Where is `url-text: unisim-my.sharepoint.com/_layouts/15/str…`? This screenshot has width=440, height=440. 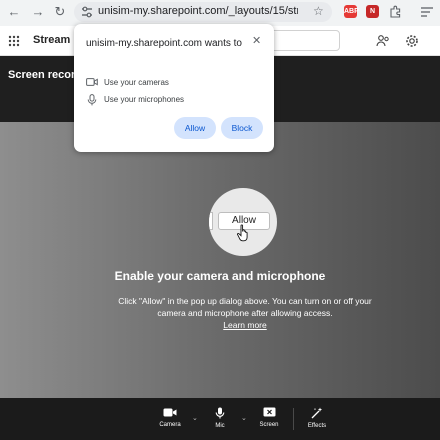
url-text: unisim-my.sharepoint.com/_layouts/15/str… is located at coordinates (198, 11).